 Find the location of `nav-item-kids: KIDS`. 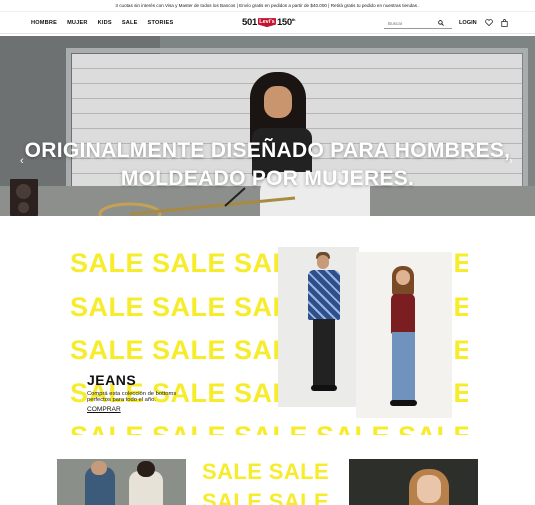

nav-item-kids: KIDS is located at coordinates (105, 23).